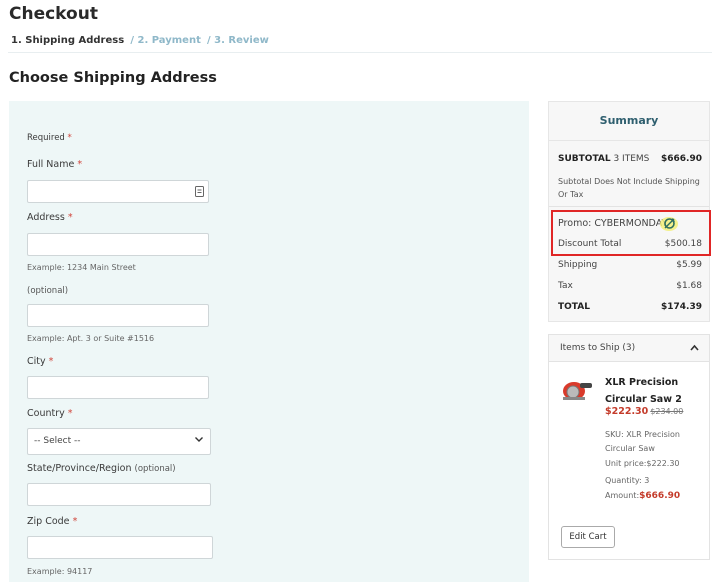  I want to click on full-name-label: Full Name *, so click(54, 164).